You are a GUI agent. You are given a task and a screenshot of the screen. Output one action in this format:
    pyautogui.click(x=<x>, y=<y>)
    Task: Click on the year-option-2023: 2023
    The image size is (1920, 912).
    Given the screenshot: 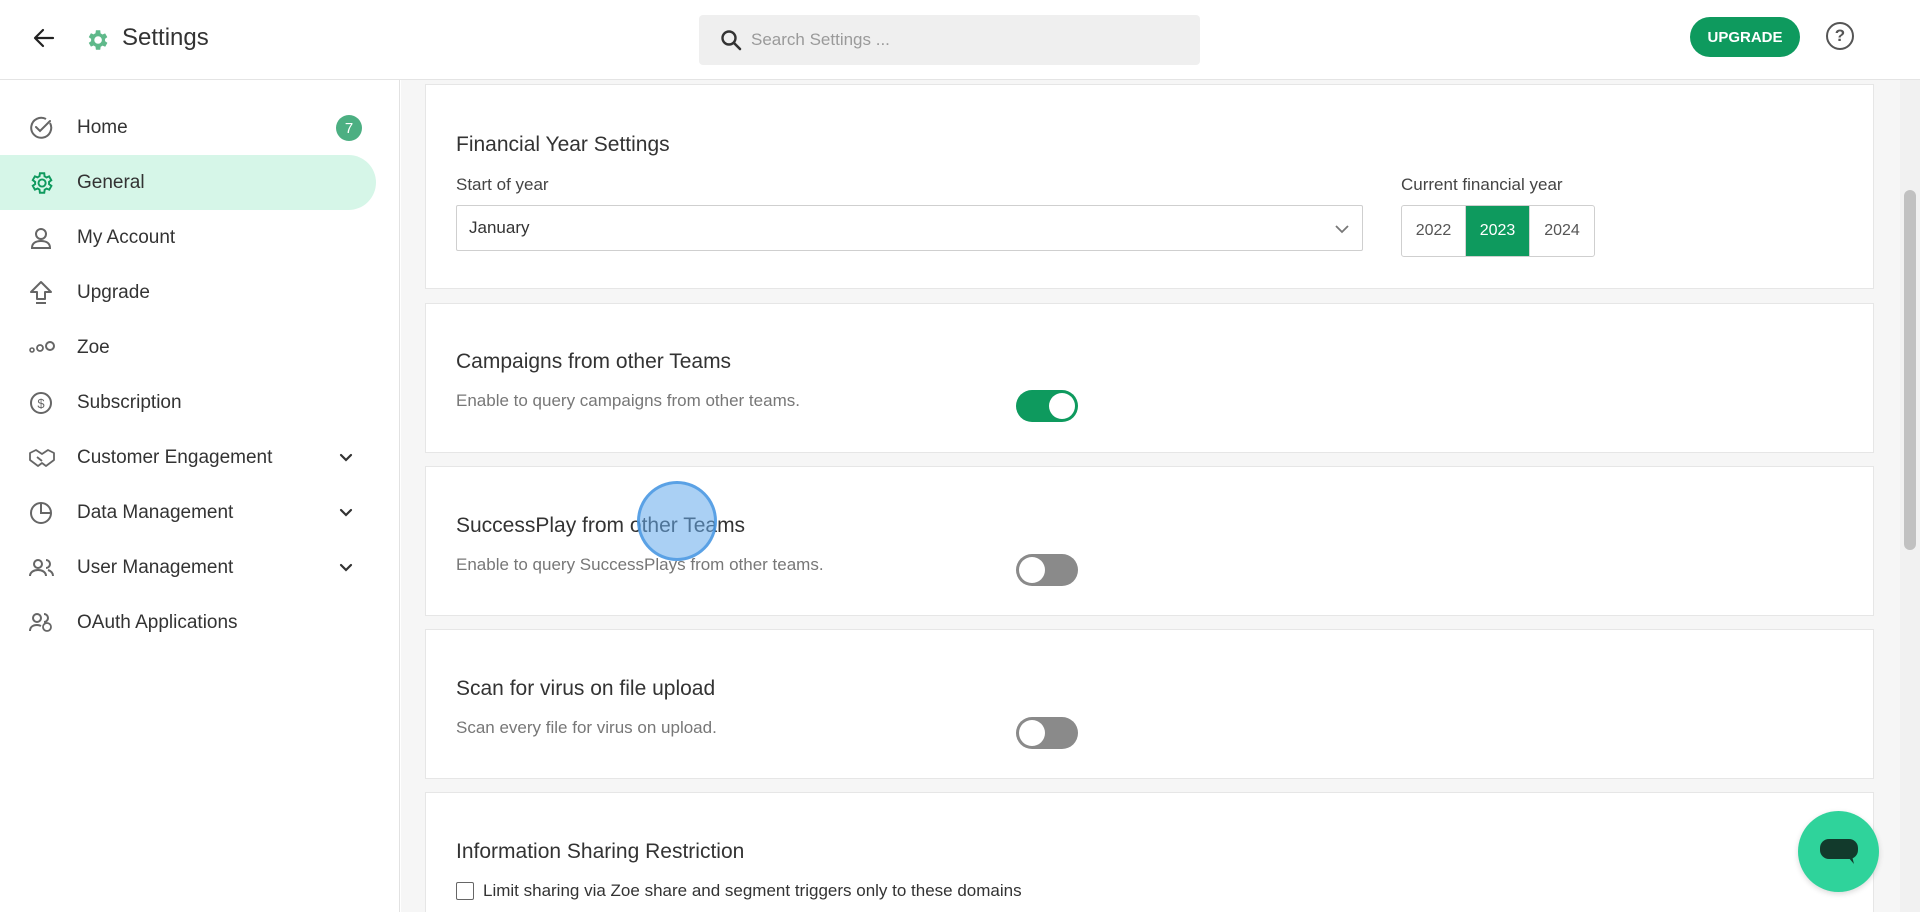 What is the action you would take?
    pyautogui.click(x=1498, y=231)
    